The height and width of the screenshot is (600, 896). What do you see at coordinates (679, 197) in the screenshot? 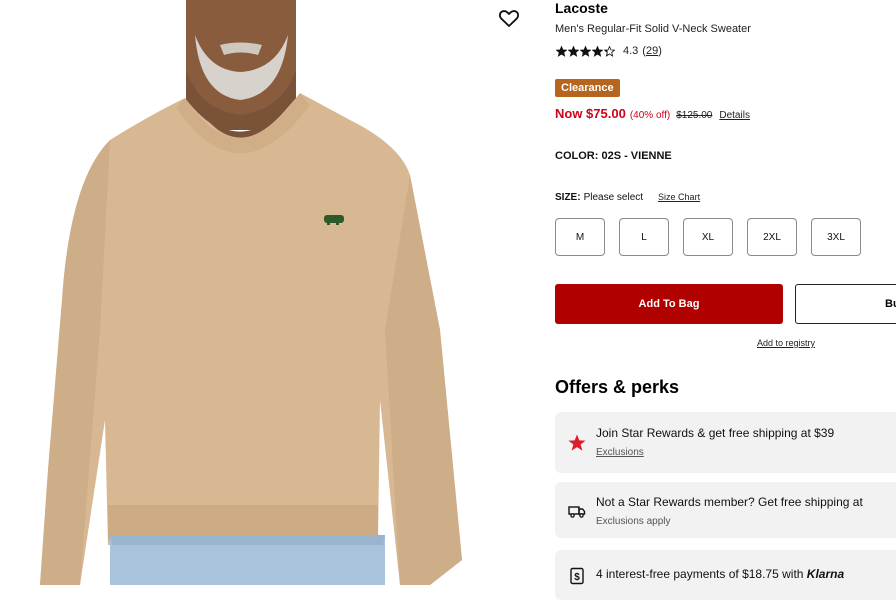
I see `size-chart-link: Size Chart` at bounding box center [679, 197].